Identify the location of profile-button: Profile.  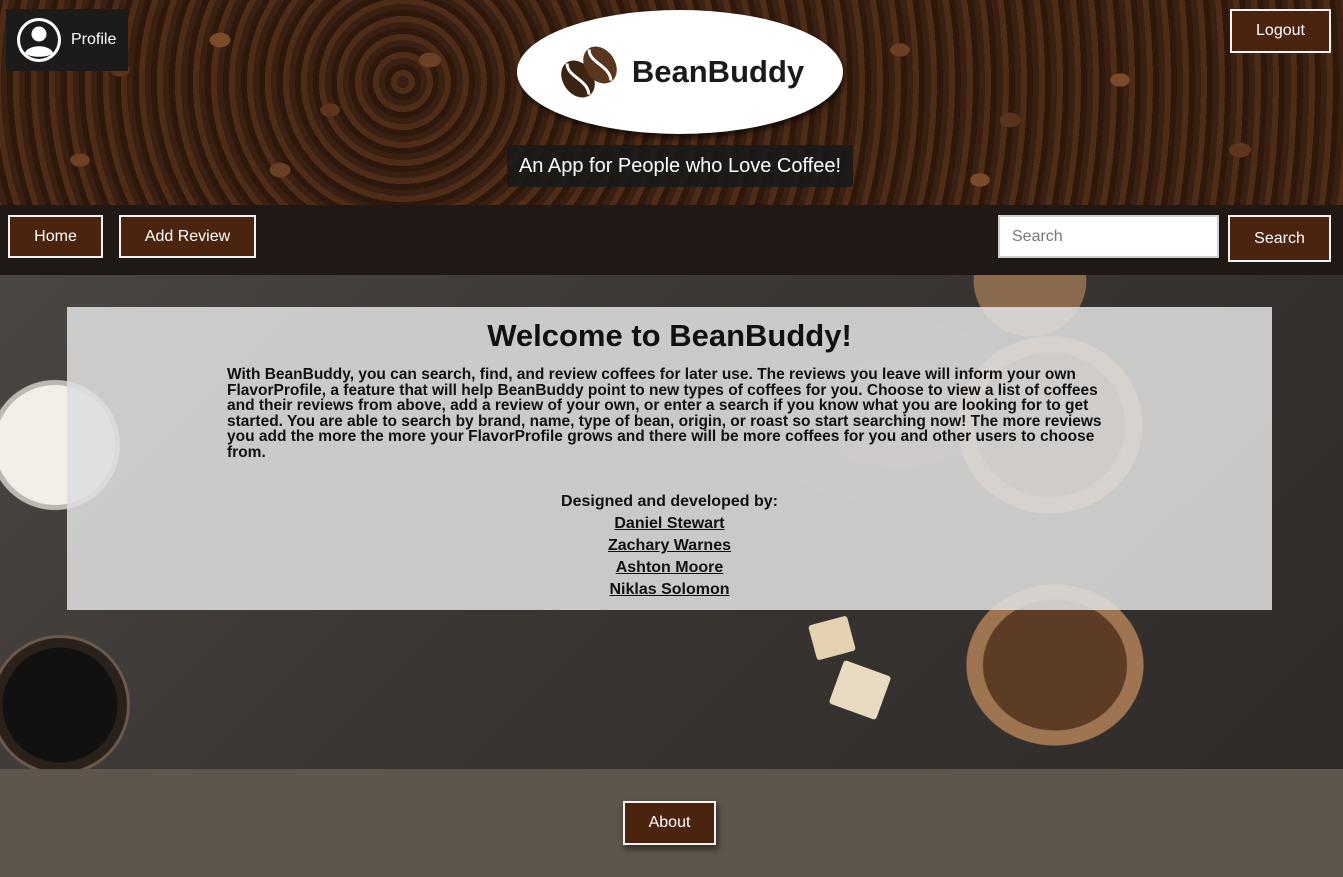
(67, 40).